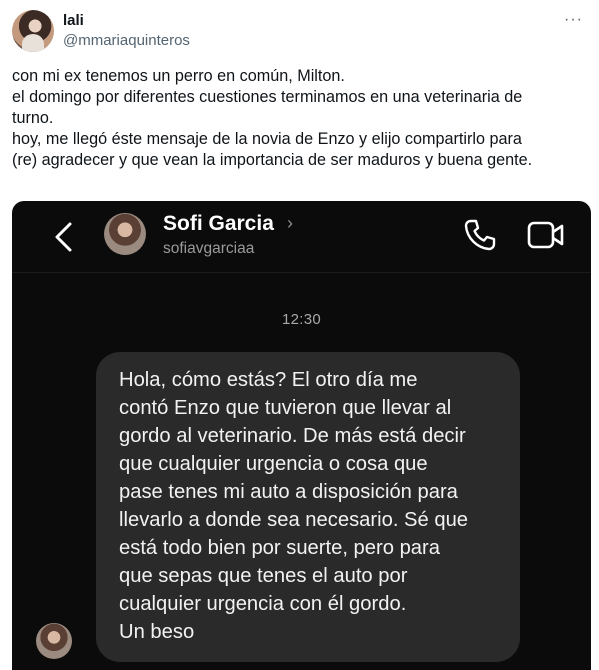  Describe the element at coordinates (33, 31) in the screenshot. I see `author-avatar` at that location.